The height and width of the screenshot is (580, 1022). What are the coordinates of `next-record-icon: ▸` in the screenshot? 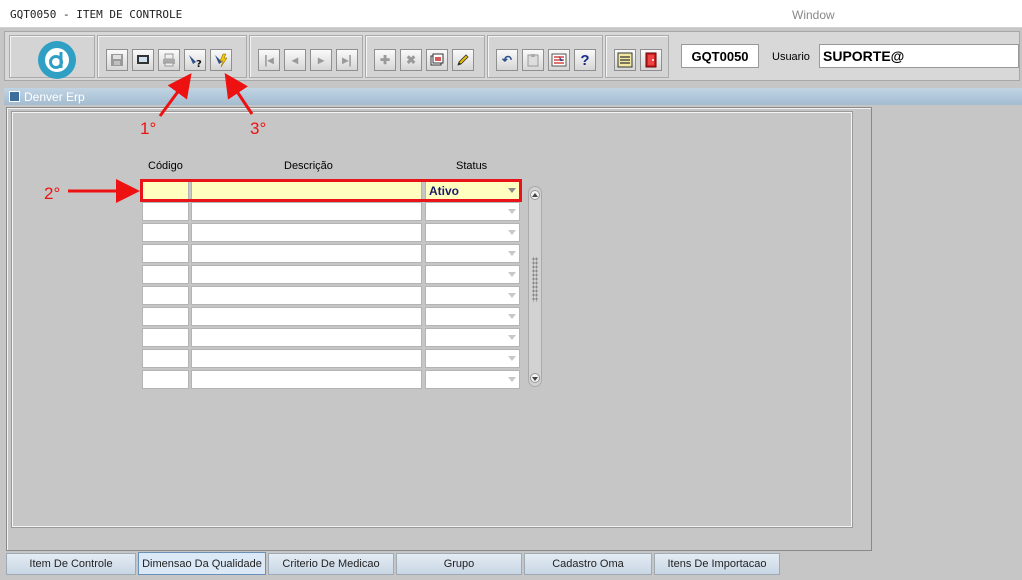 It's located at (321, 60).